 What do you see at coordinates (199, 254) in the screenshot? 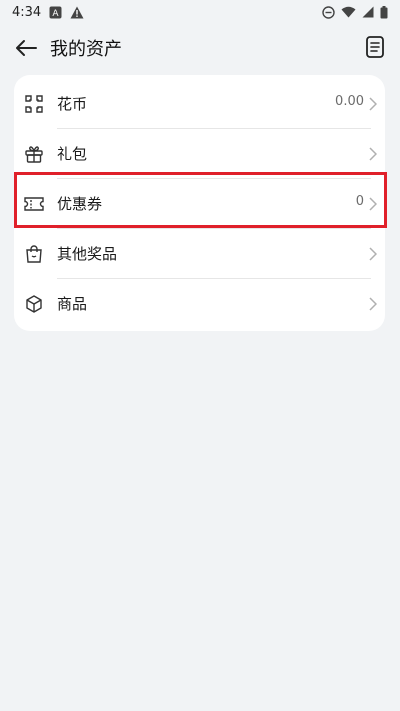
I see `asset-row-other-prizes: 其他奖品` at bounding box center [199, 254].